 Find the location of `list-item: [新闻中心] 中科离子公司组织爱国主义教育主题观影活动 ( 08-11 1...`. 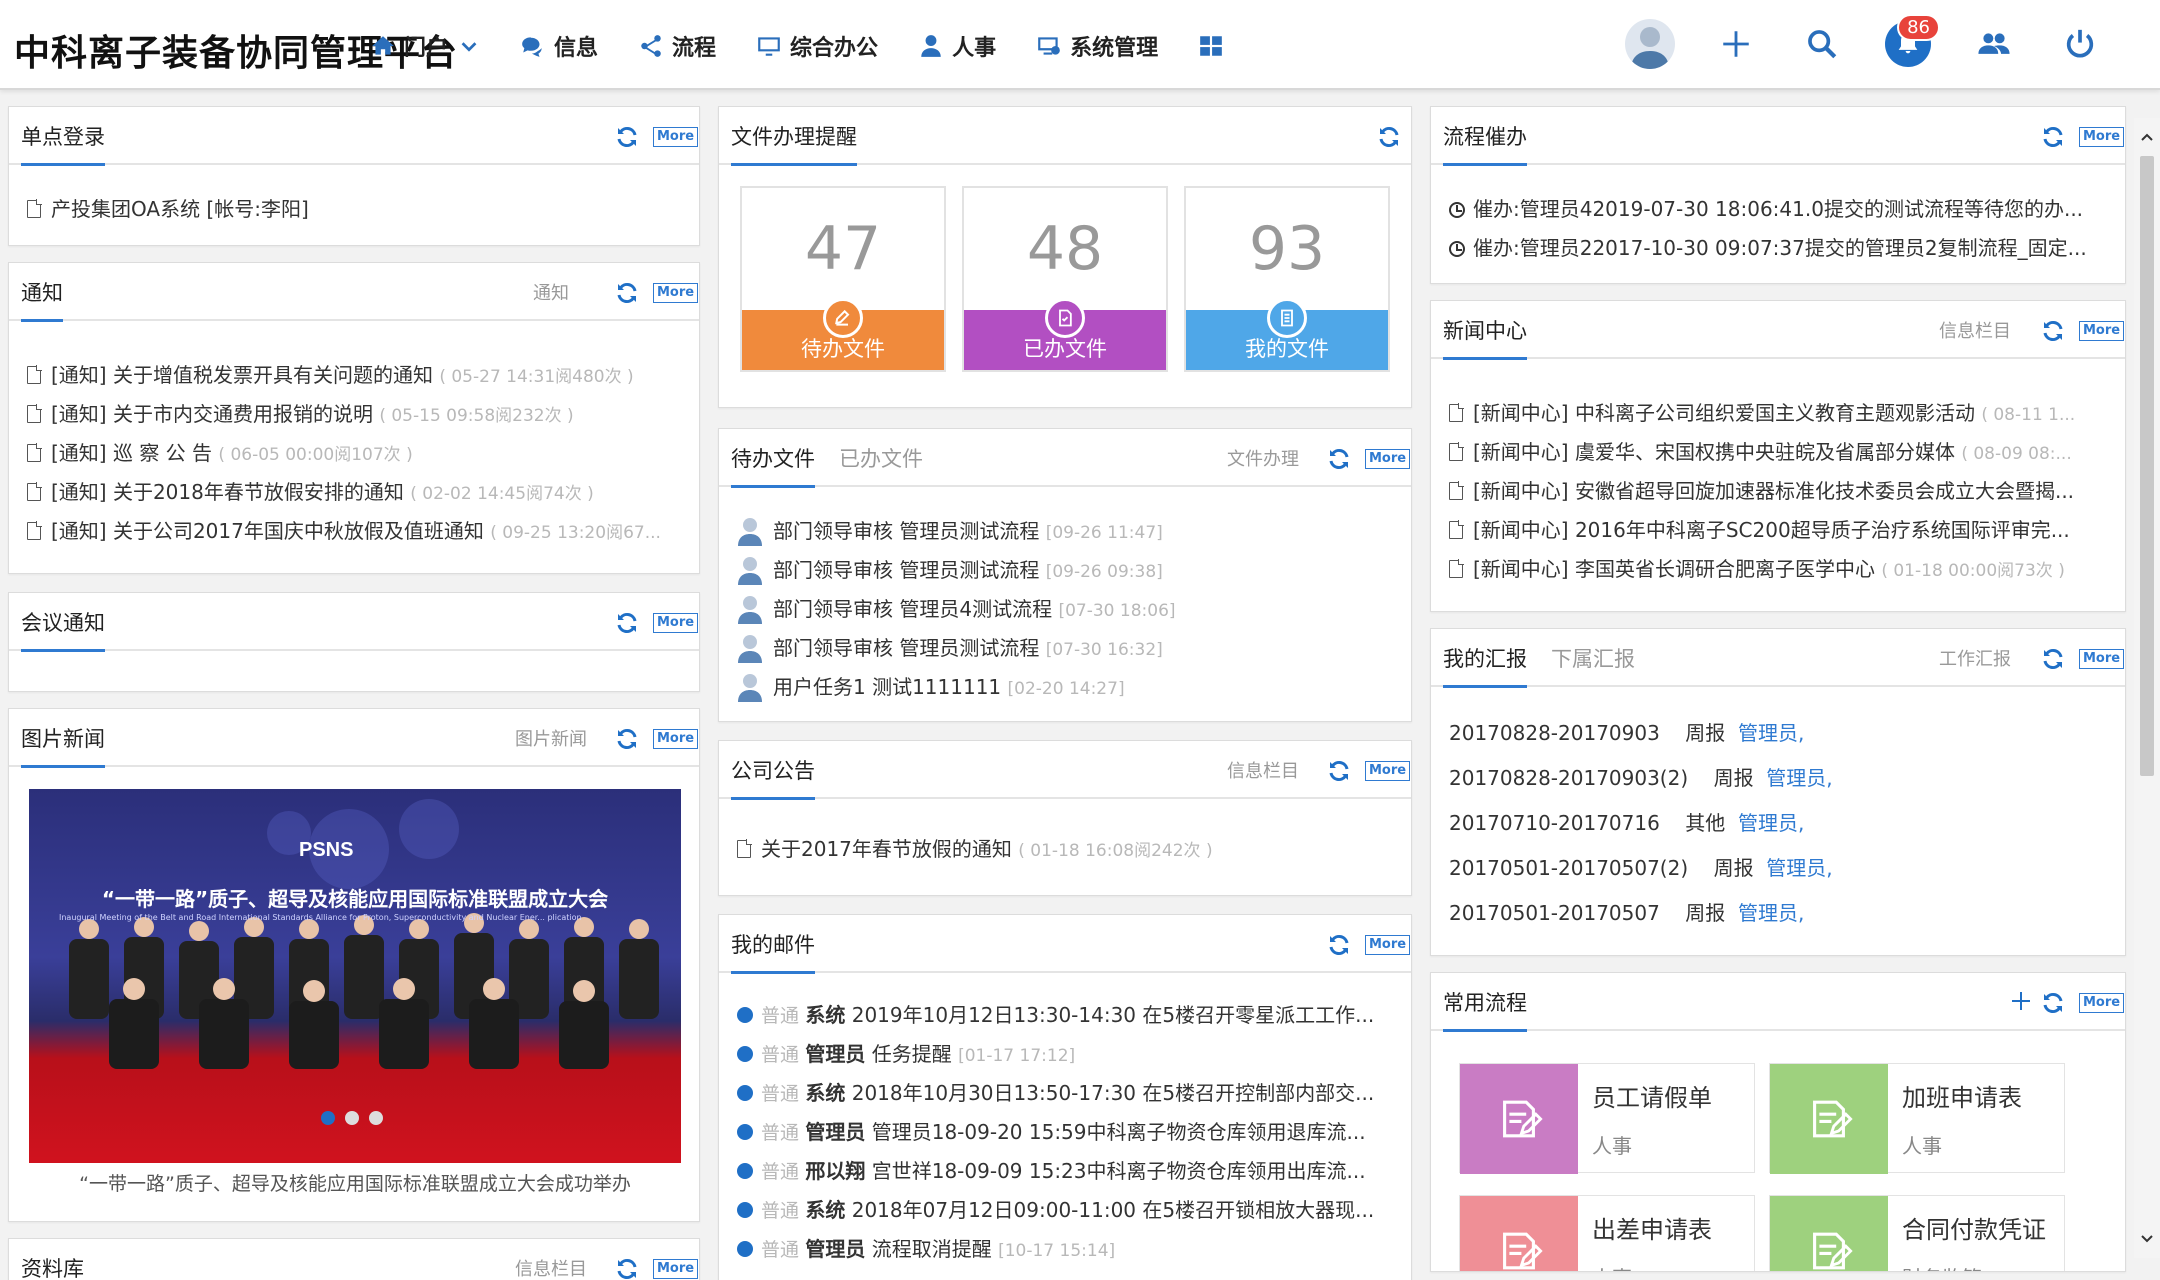

list-item: [新闻中心] 中科离子公司组织爱国主义教育主题观影活动 ( 08-11 1... is located at coordinates (1781, 411).